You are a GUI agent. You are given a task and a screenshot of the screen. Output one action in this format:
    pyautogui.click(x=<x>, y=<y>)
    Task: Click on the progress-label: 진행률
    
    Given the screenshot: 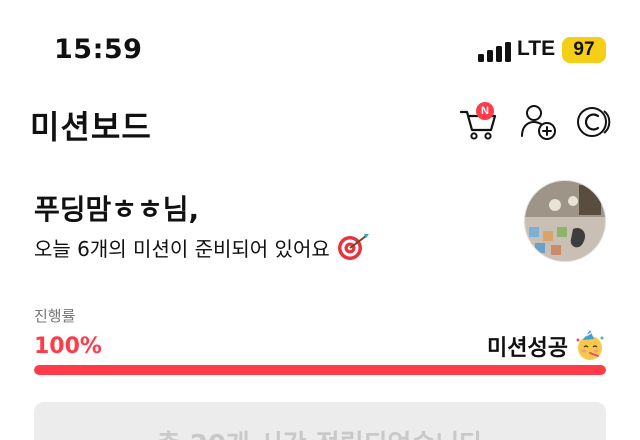 What is the action you would take?
    pyautogui.click(x=55, y=316)
    